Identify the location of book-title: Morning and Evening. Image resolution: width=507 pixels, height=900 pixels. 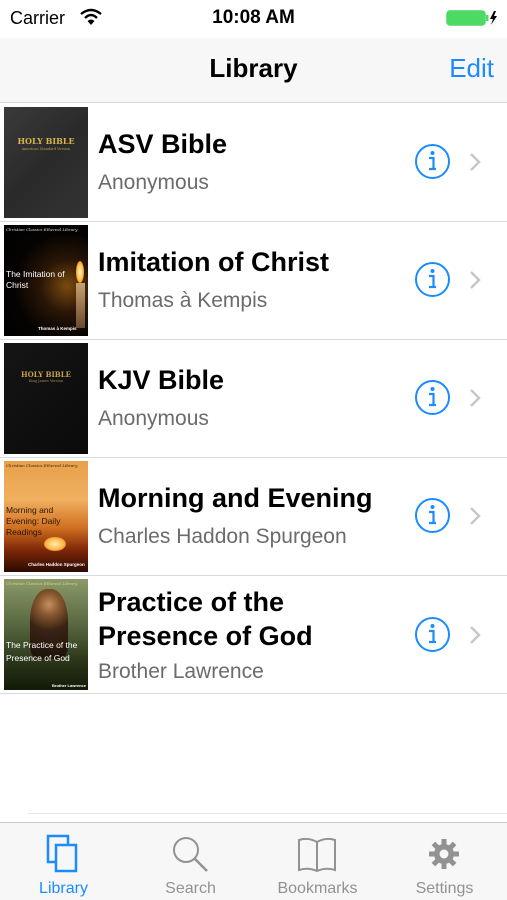
(235, 498).